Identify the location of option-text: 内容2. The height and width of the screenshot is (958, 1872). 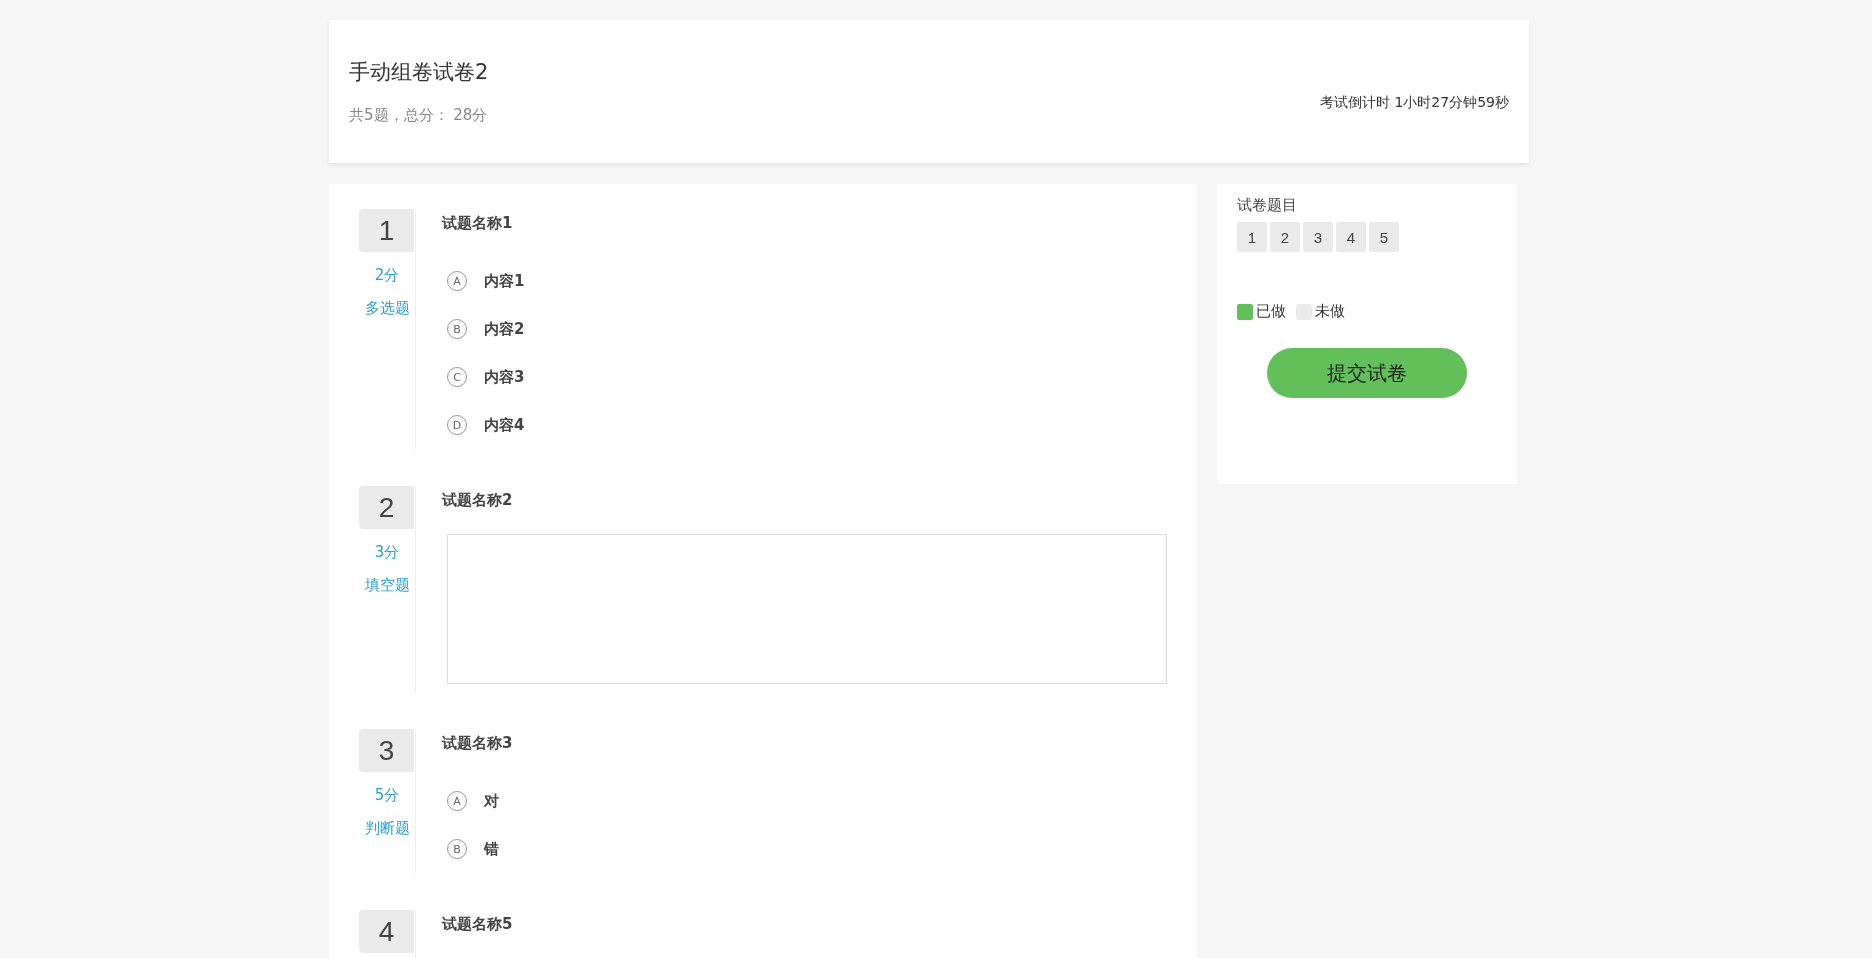
(504, 329).